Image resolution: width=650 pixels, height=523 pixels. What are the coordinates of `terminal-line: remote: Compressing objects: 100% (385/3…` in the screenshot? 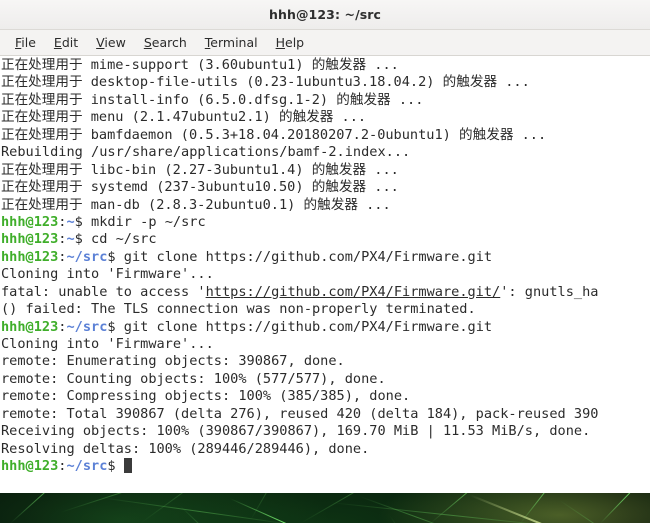 It's located at (325, 396).